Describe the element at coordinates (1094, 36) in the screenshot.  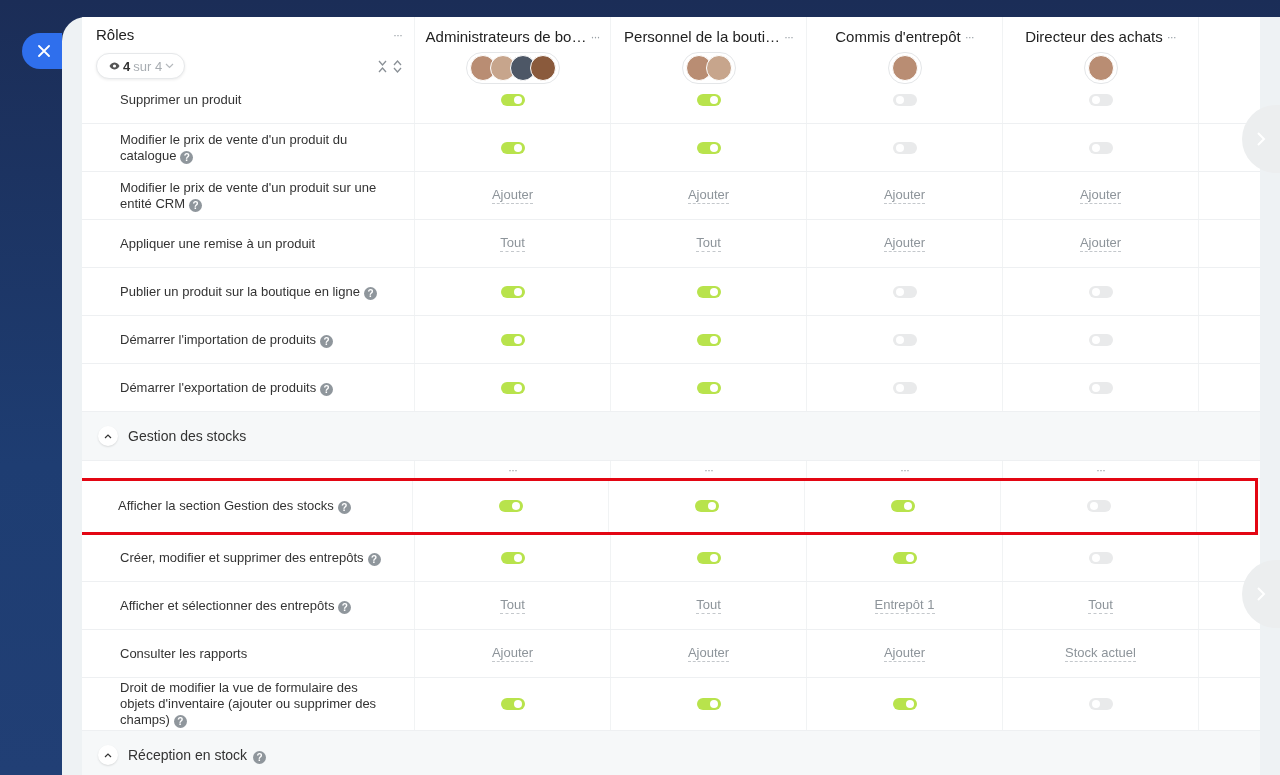
I see `role-column-title: Directeur des achats` at that location.